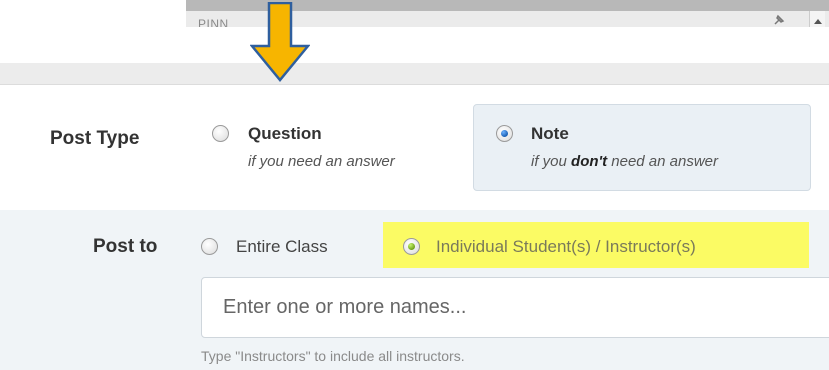  Describe the element at coordinates (220, 133) in the screenshot. I see `radio-question` at that location.